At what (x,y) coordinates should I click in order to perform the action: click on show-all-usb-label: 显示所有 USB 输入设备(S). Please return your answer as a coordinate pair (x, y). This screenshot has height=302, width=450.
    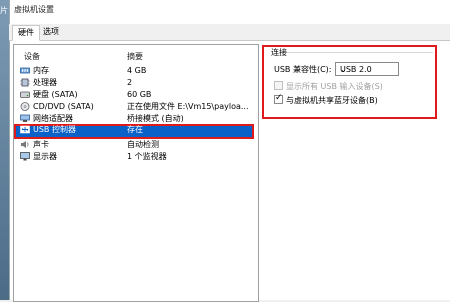
    Looking at the image, I should click on (334, 86).